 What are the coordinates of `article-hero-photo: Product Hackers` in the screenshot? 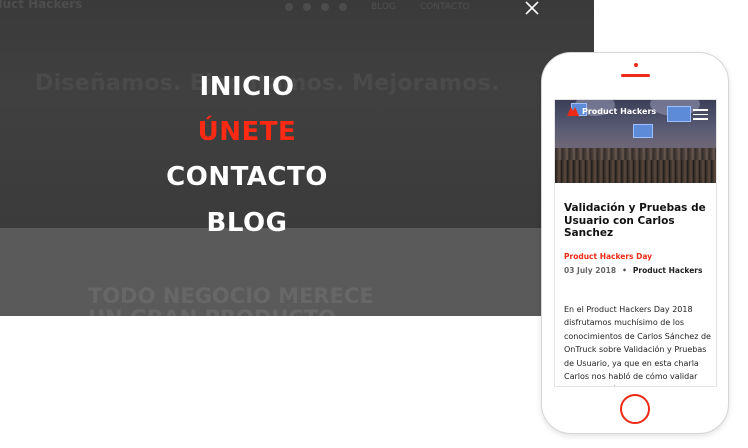 It's located at (635, 141).